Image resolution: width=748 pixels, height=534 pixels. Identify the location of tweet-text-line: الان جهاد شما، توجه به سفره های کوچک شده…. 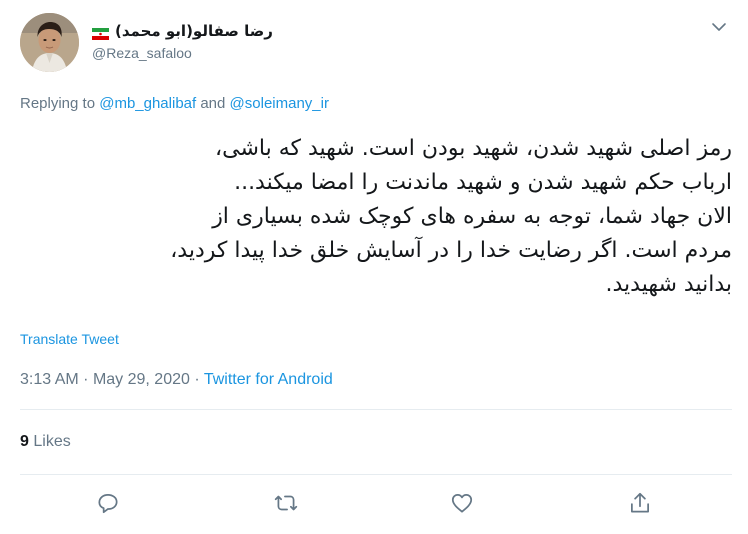
(472, 216).